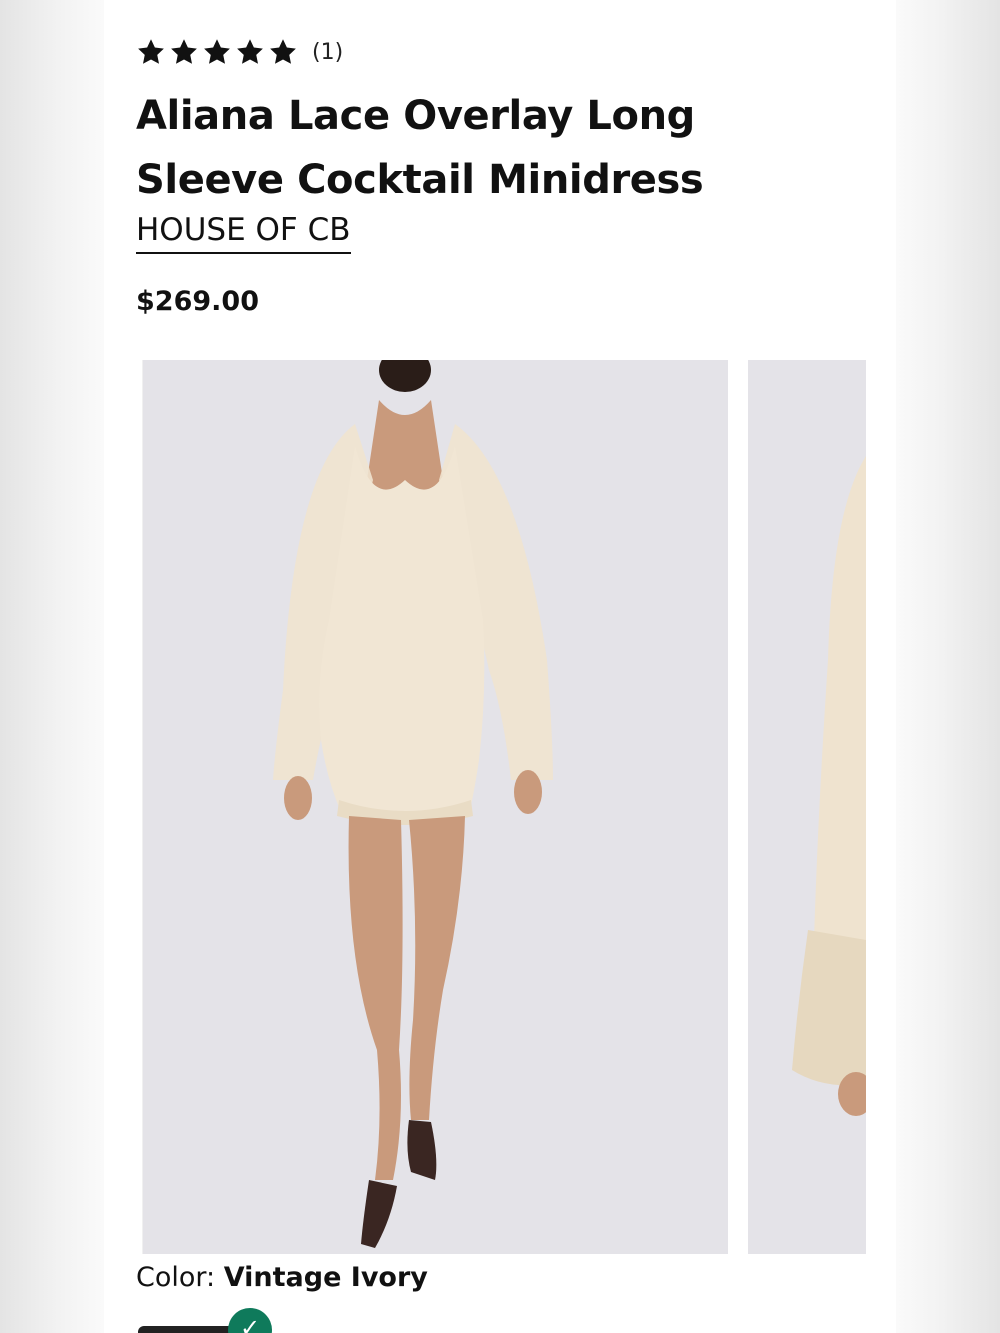 The height and width of the screenshot is (1333, 1000). I want to click on rating-row: (1), so click(239, 52).